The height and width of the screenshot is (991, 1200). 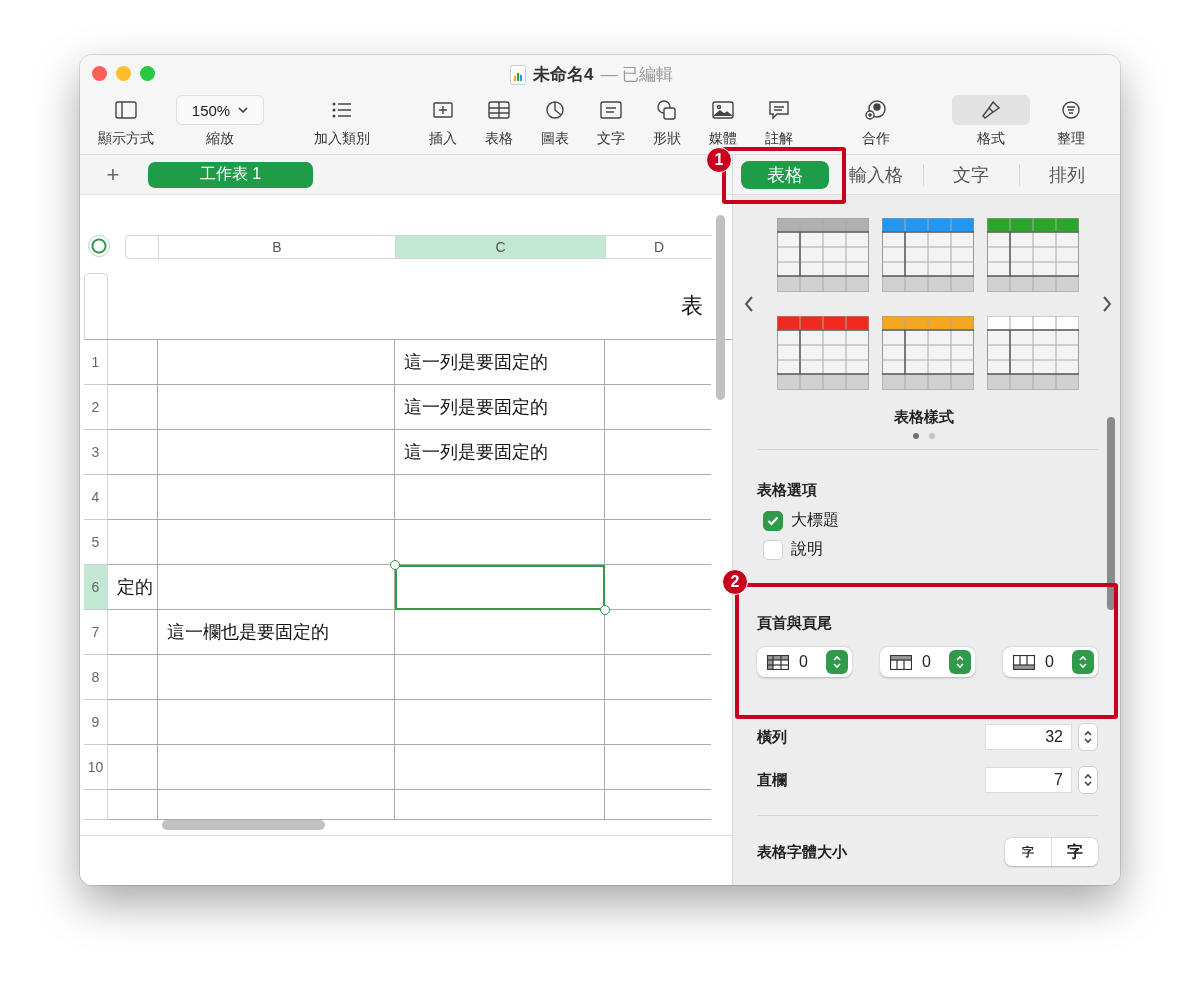 What do you see at coordinates (123, 73) in the screenshot?
I see `minimize-button` at bounding box center [123, 73].